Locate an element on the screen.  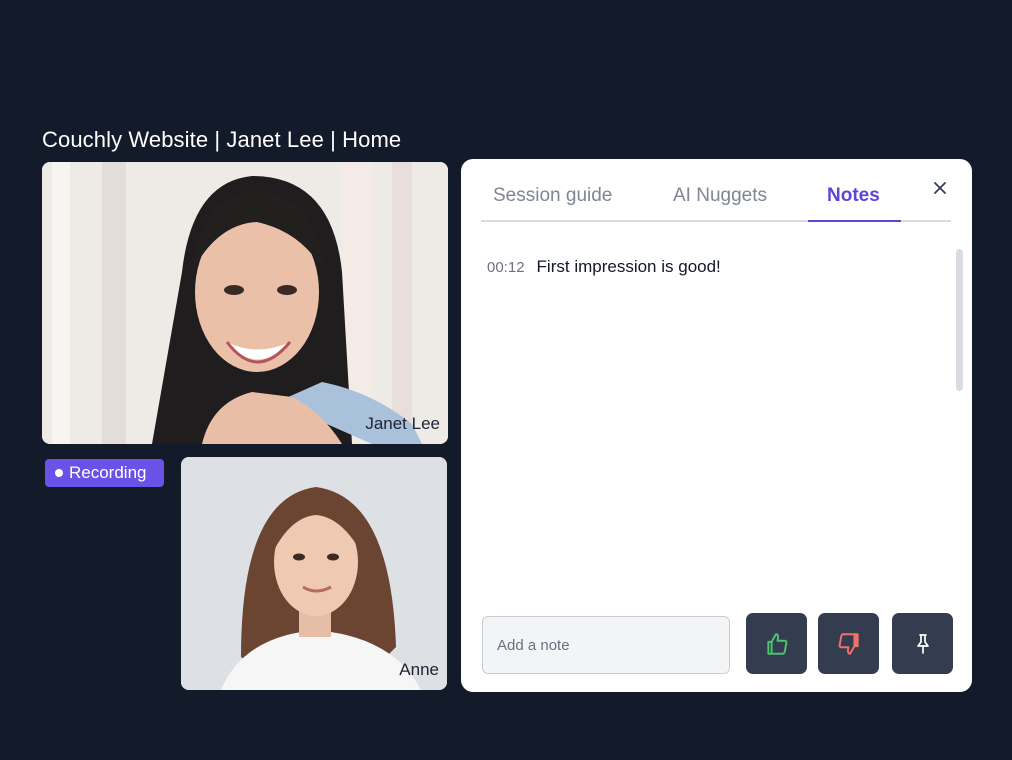
thumbs-down-icon is located at coordinates (848, 643).